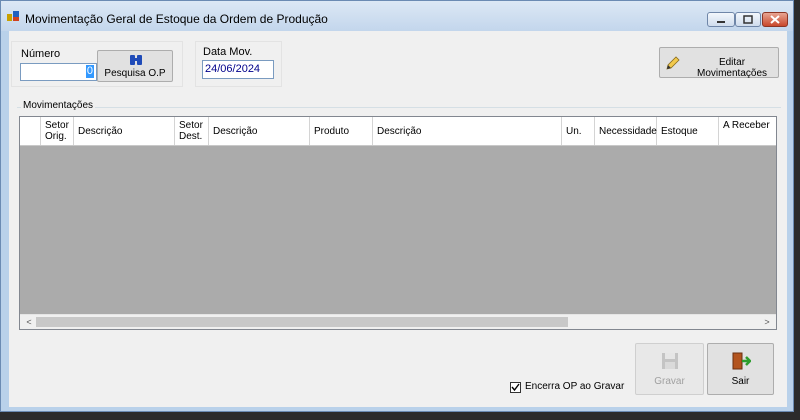 This screenshot has height=420, width=800. I want to click on app-icon, so click(13, 16).